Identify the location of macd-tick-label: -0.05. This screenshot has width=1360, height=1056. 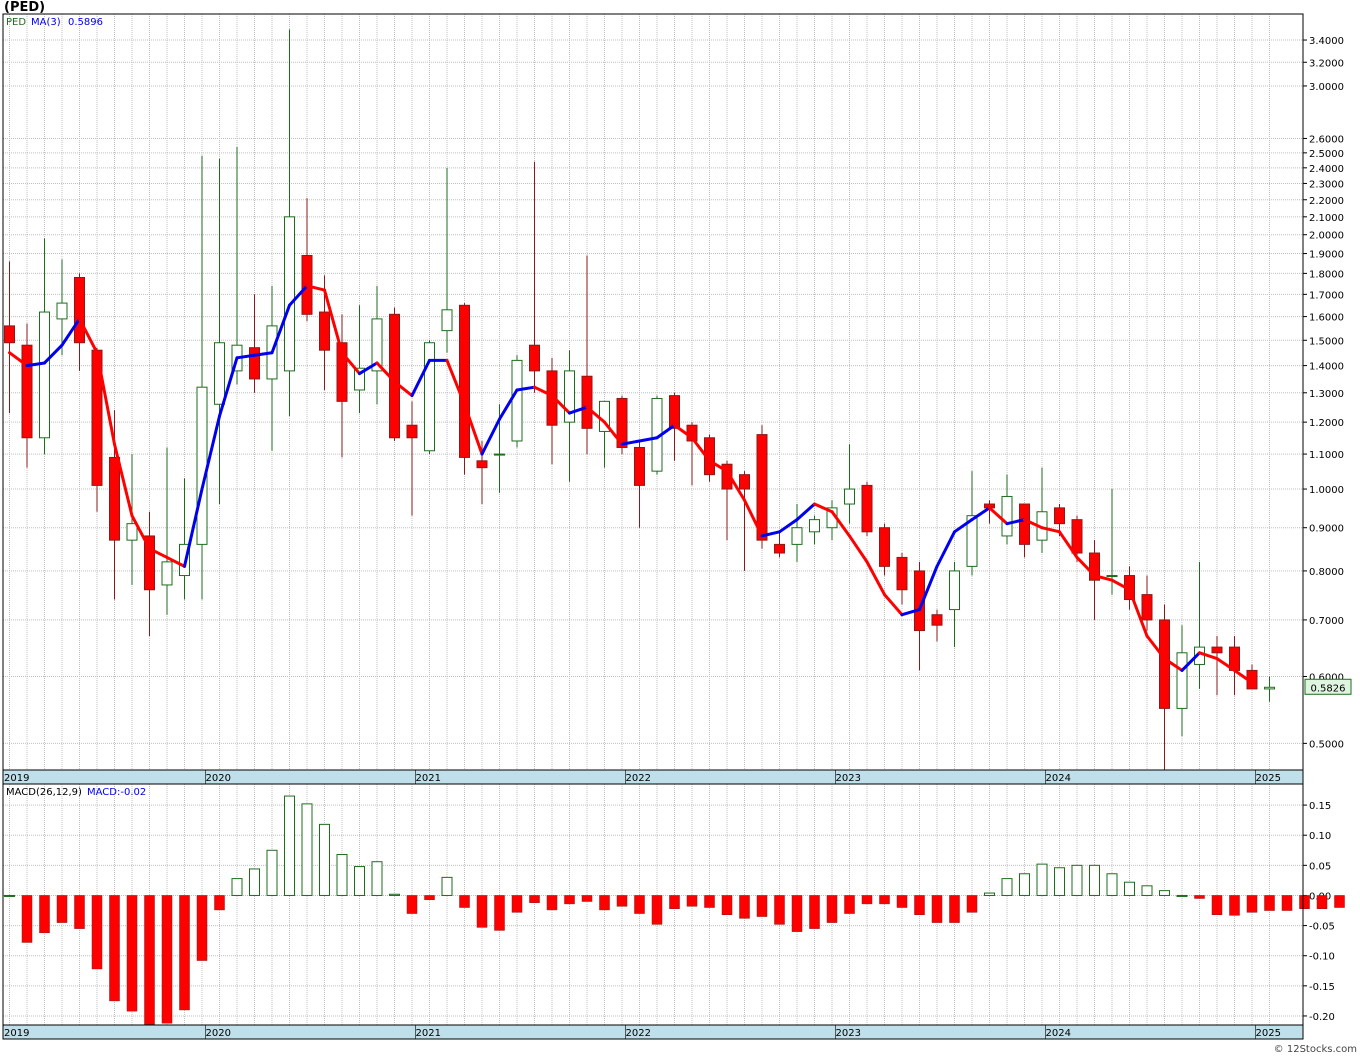
(1322, 927).